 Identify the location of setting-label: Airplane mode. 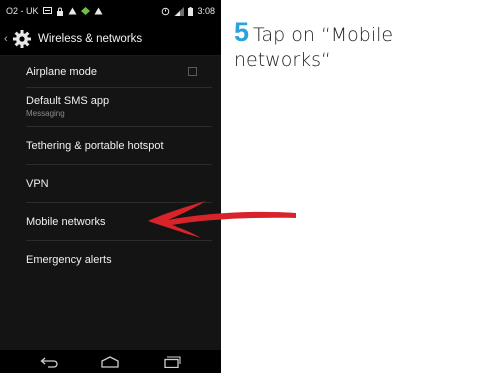
(61, 71).